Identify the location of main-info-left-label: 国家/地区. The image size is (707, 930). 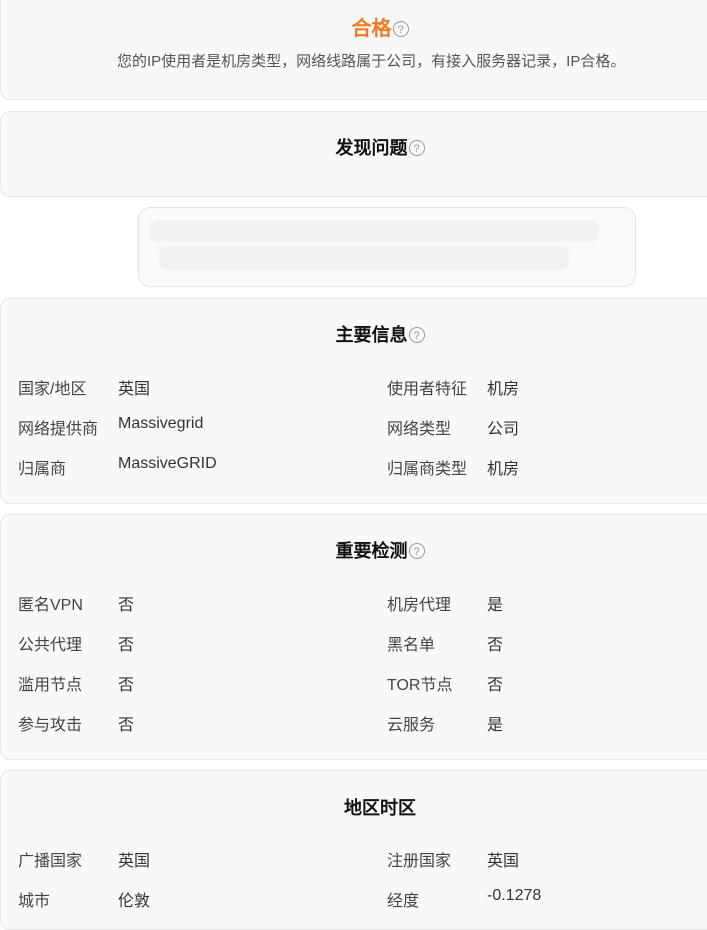
(52, 389).